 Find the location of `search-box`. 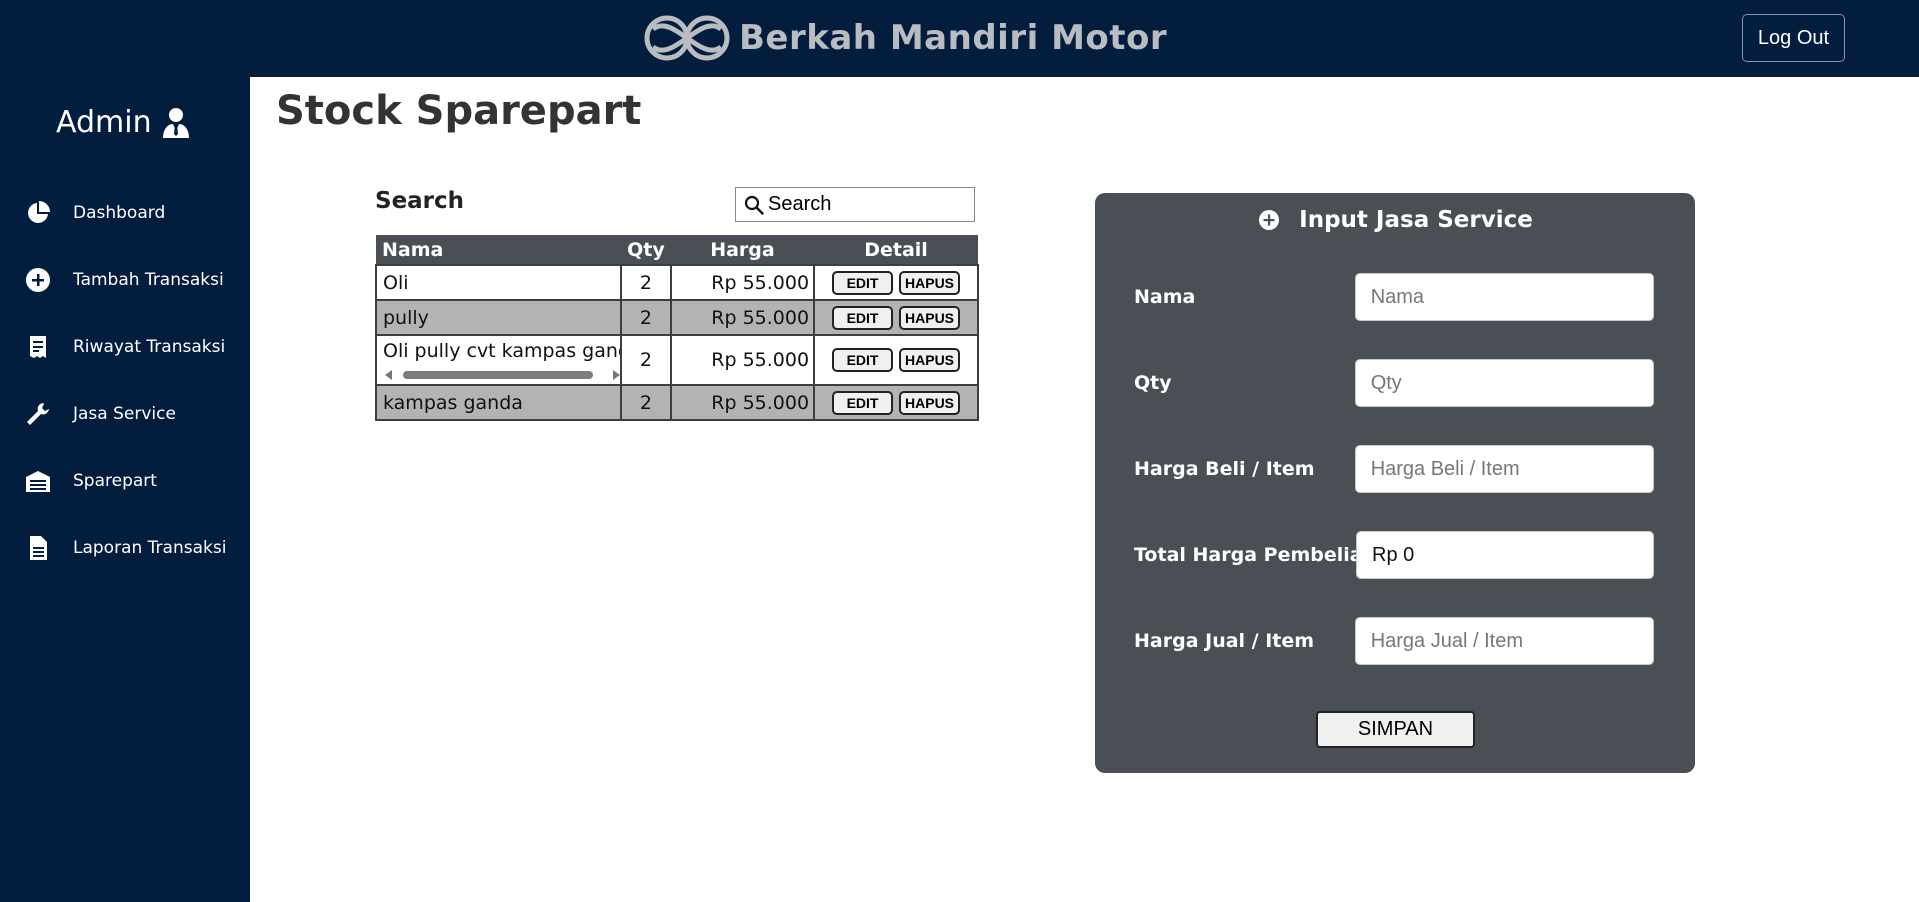

search-box is located at coordinates (855, 204).